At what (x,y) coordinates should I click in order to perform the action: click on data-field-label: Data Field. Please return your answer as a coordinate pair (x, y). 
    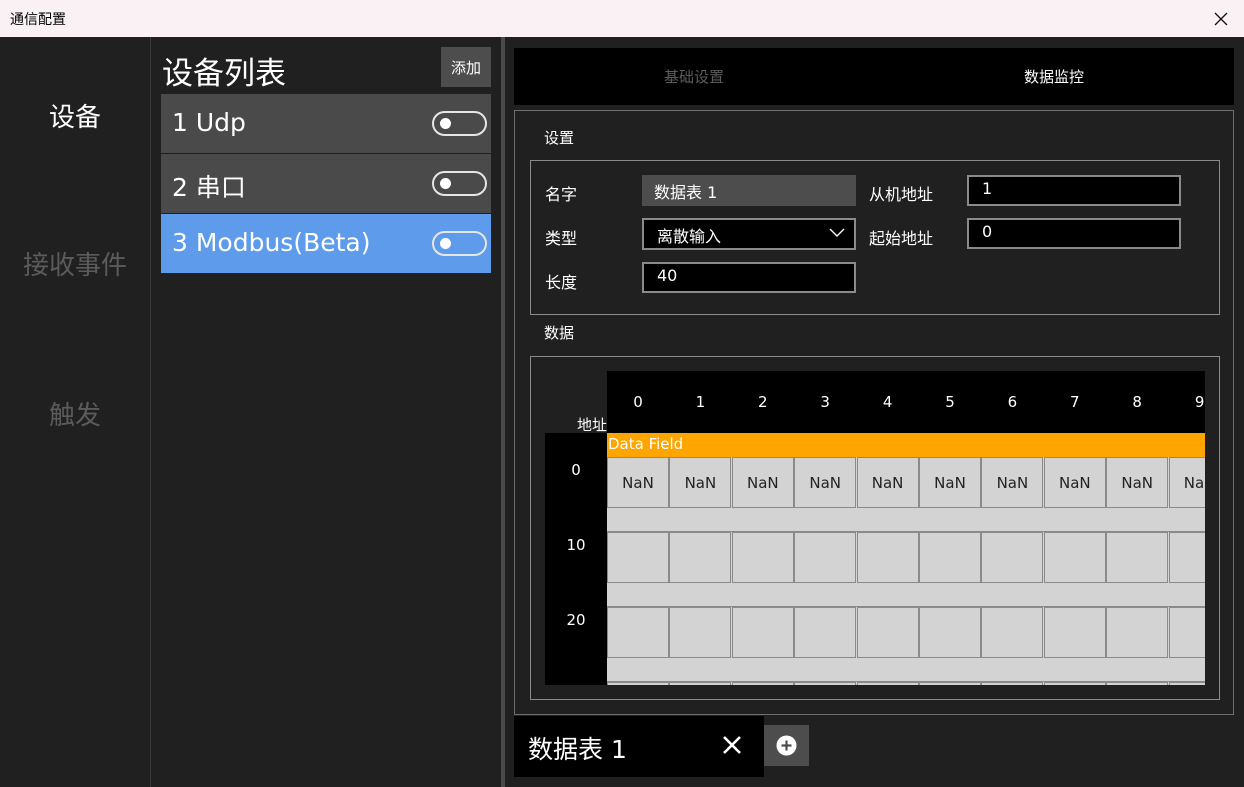
    Looking at the image, I should click on (646, 444).